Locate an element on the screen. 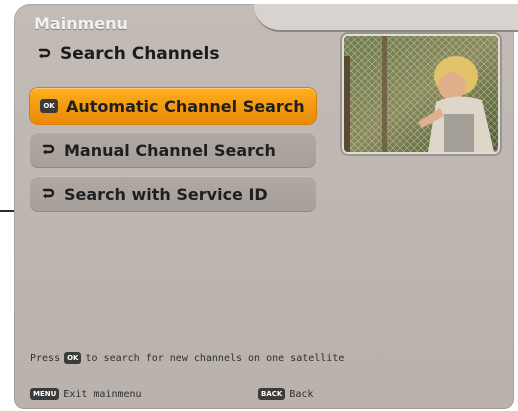  menu-item-label: Search with Service ID is located at coordinates (166, 194).